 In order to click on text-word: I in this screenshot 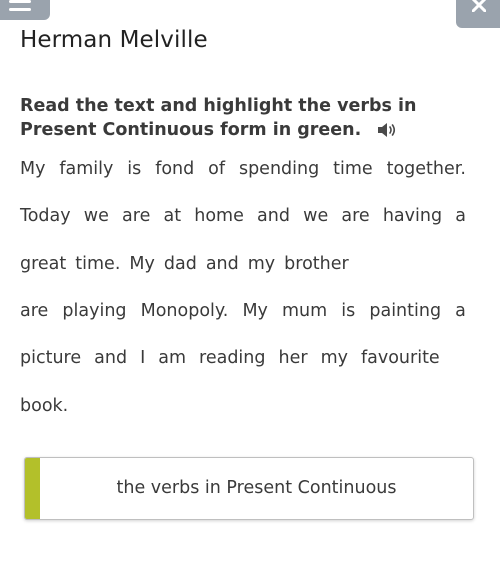, I will do `click(142, 358)`.